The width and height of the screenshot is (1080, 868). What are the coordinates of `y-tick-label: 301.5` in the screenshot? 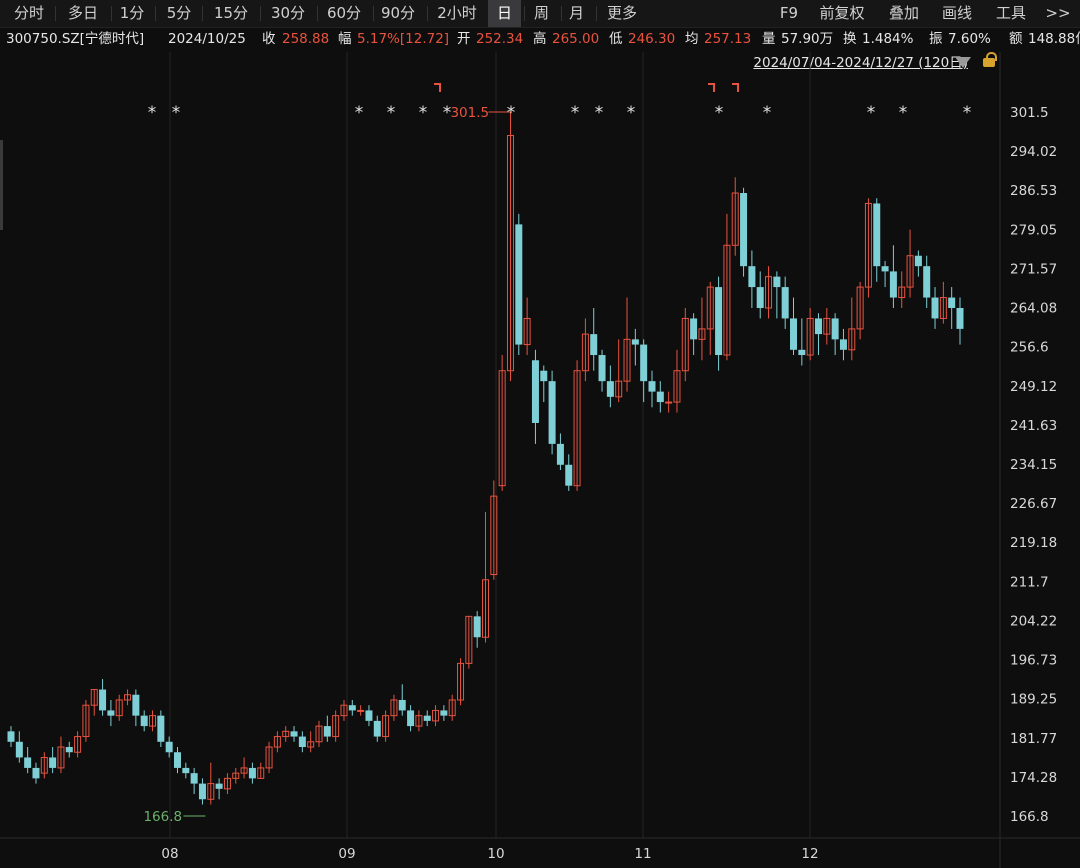 It's located at (1029, 113).